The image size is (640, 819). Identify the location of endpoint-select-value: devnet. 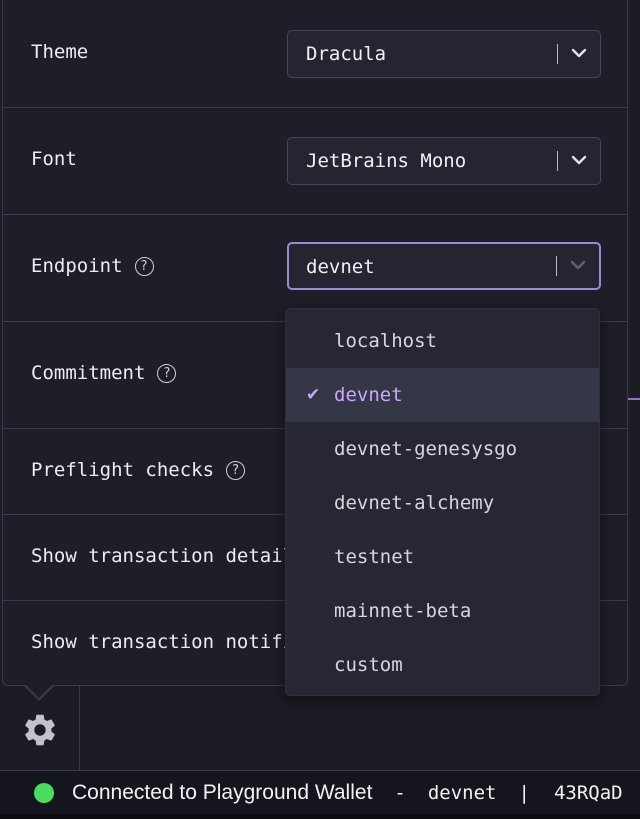
(340, 267).